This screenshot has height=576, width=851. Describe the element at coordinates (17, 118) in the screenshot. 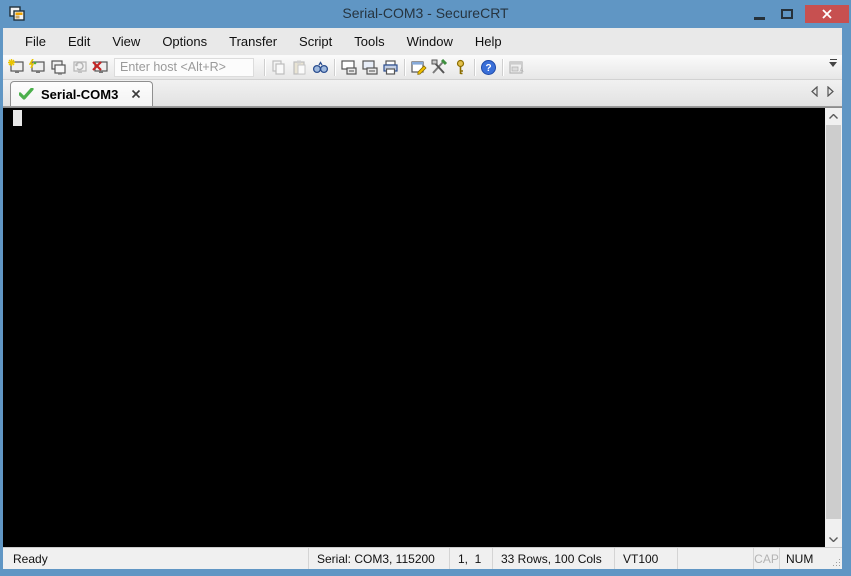

I see `terminal-cursor` at that location.